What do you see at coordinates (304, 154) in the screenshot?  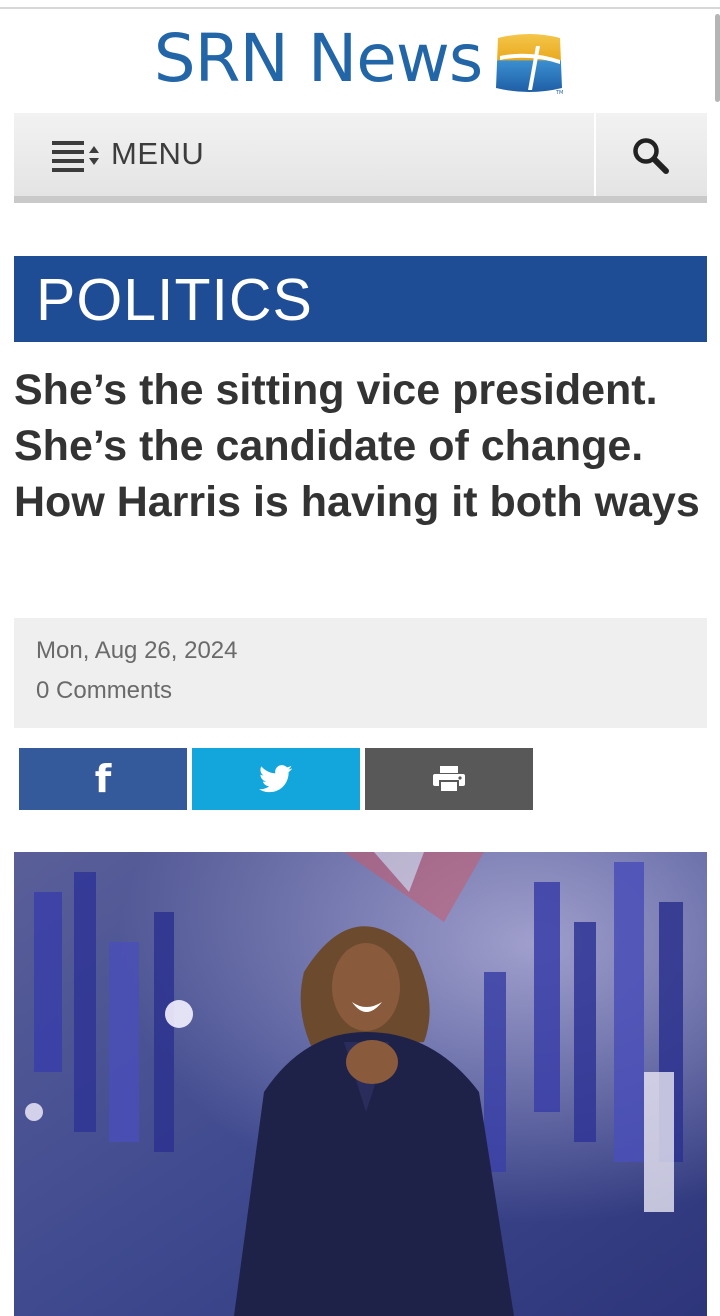 I see `menu-button: MENU` at bounding box center [304, 154].